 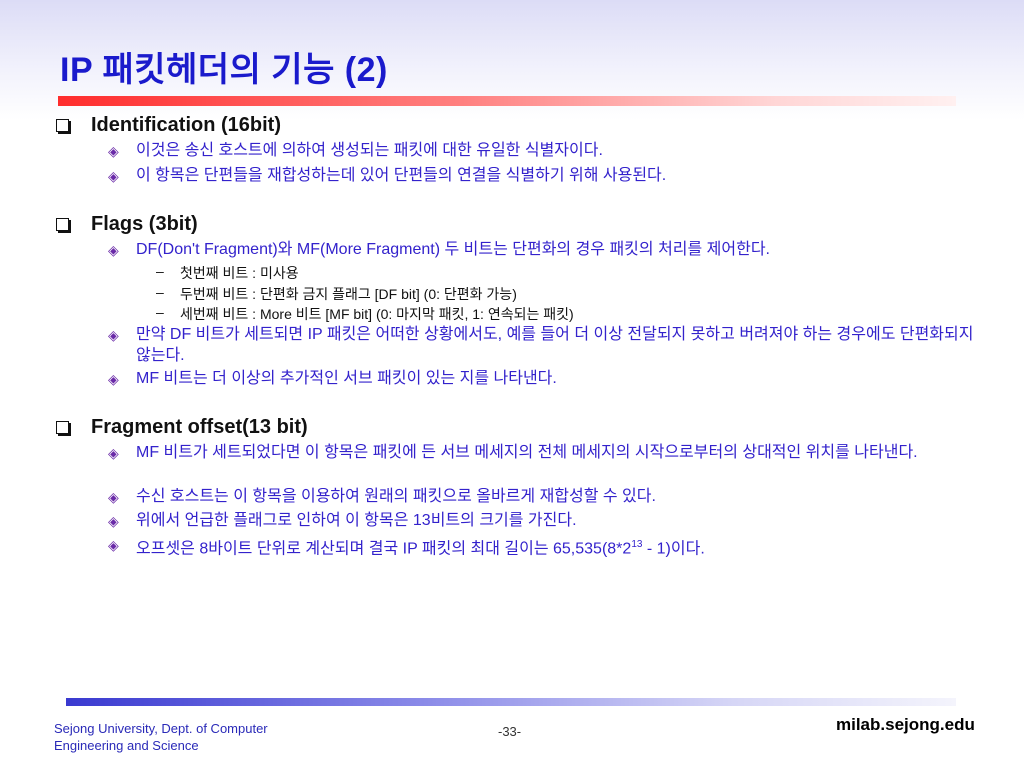 I want to click on bullet-text: MF 비트는 더 이상의 추가적인 서브 패킷이 있는 지를 나타낸다., so click(x=346, y=378).